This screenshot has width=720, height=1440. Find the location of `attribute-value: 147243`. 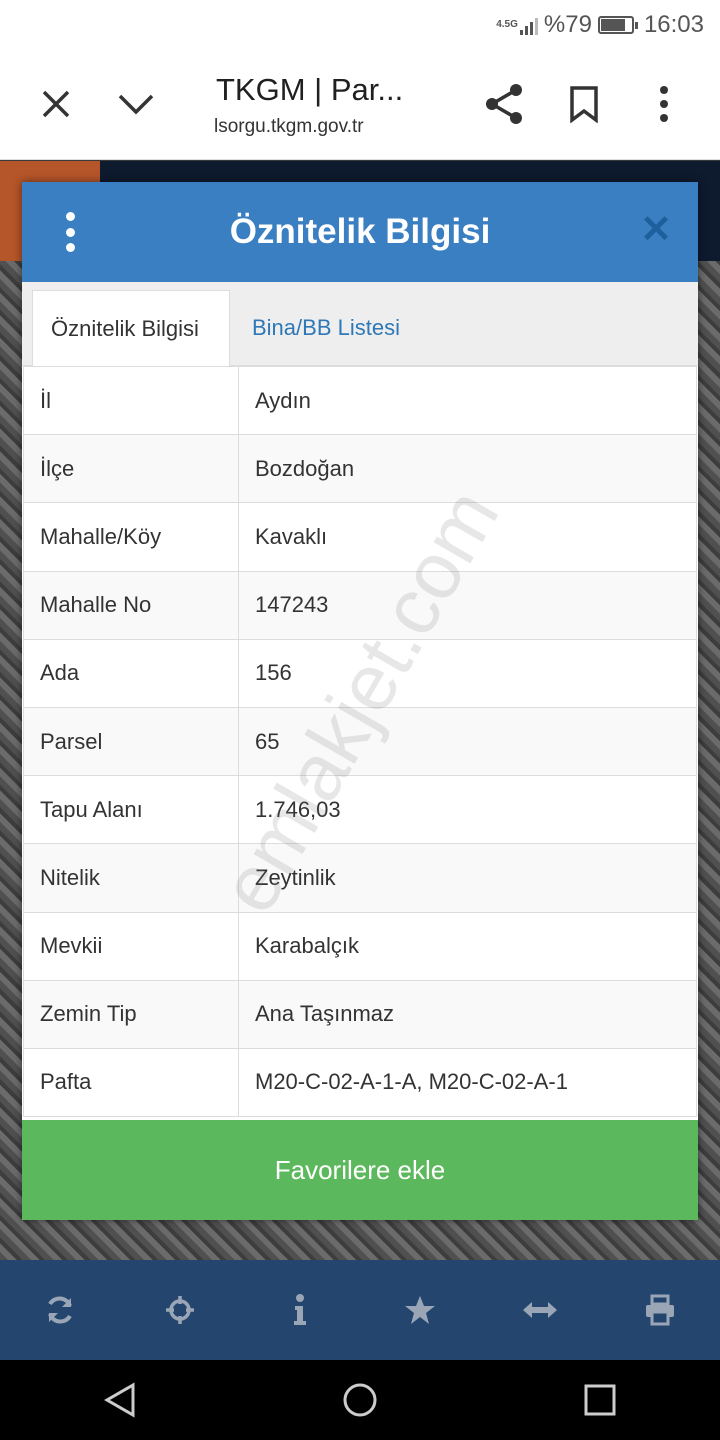

attribute-value: 147243 is located at coordinates (467, 605).